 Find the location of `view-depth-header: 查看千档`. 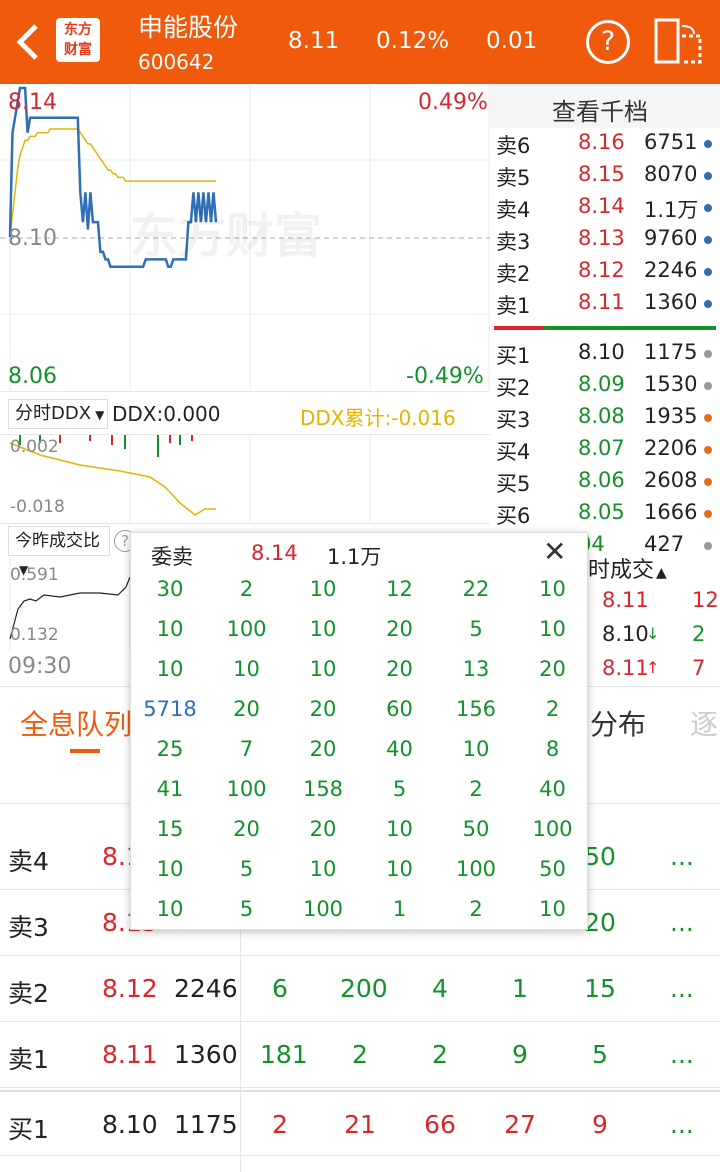

view-depth-header: 查看千档 is located at coordinates (605, 106).